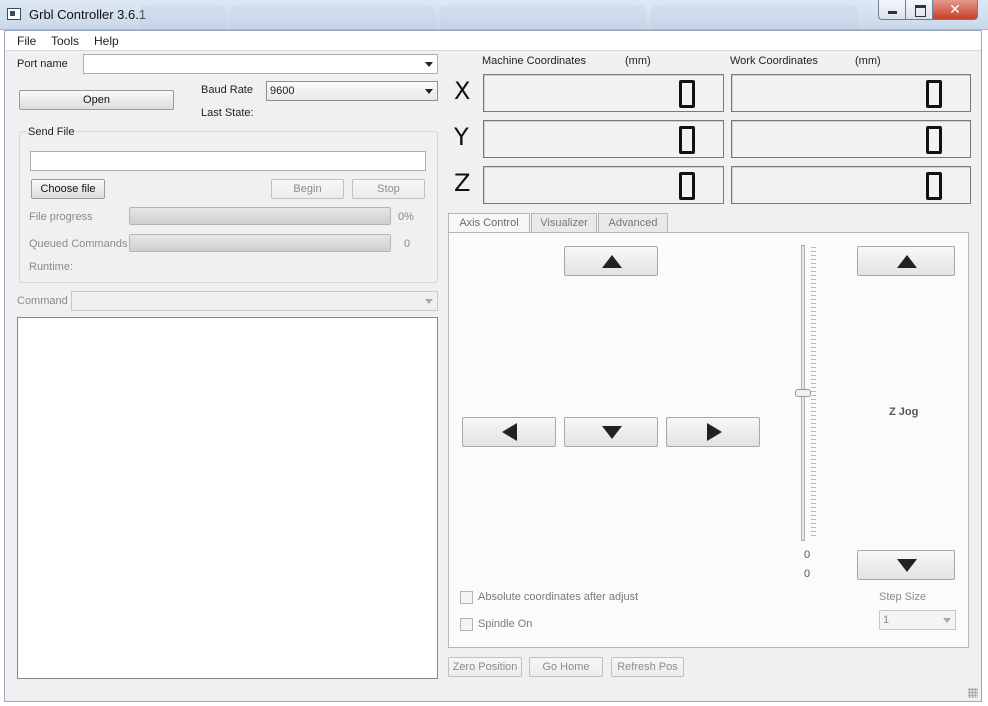  I want to click on open-button: Open, so click(96, 100).